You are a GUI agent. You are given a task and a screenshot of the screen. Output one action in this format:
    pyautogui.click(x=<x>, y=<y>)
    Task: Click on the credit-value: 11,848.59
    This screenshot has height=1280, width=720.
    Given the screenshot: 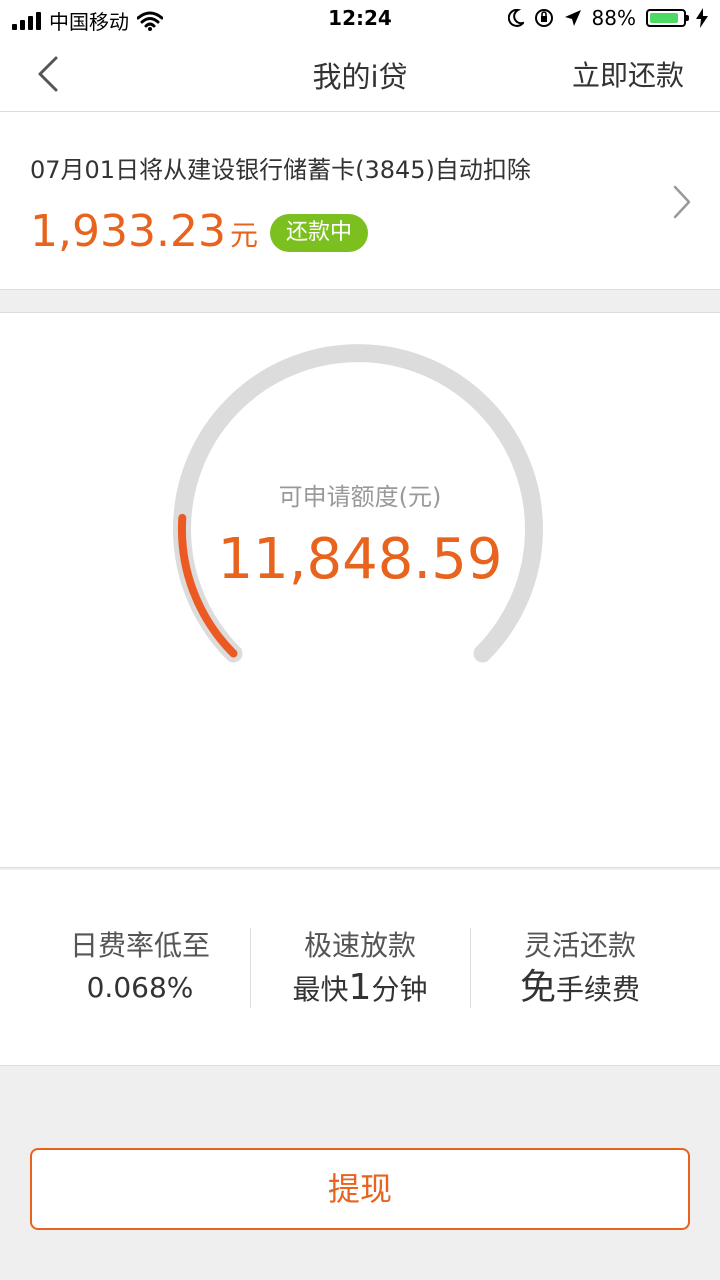 What is the action you would take?
    pyautogui.click(x=360, y=559)
    